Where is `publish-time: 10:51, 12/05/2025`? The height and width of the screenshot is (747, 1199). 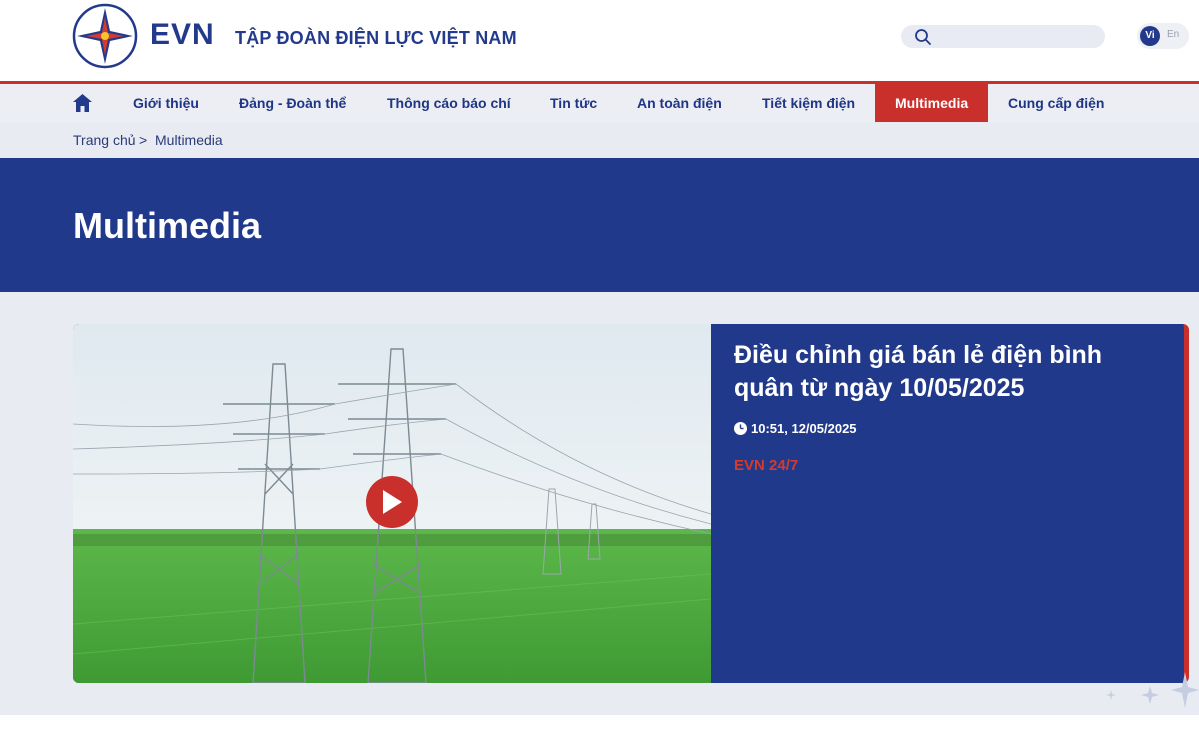 publish-time: 10:51, 12/05/2025 is located at coordinates (795, 428).